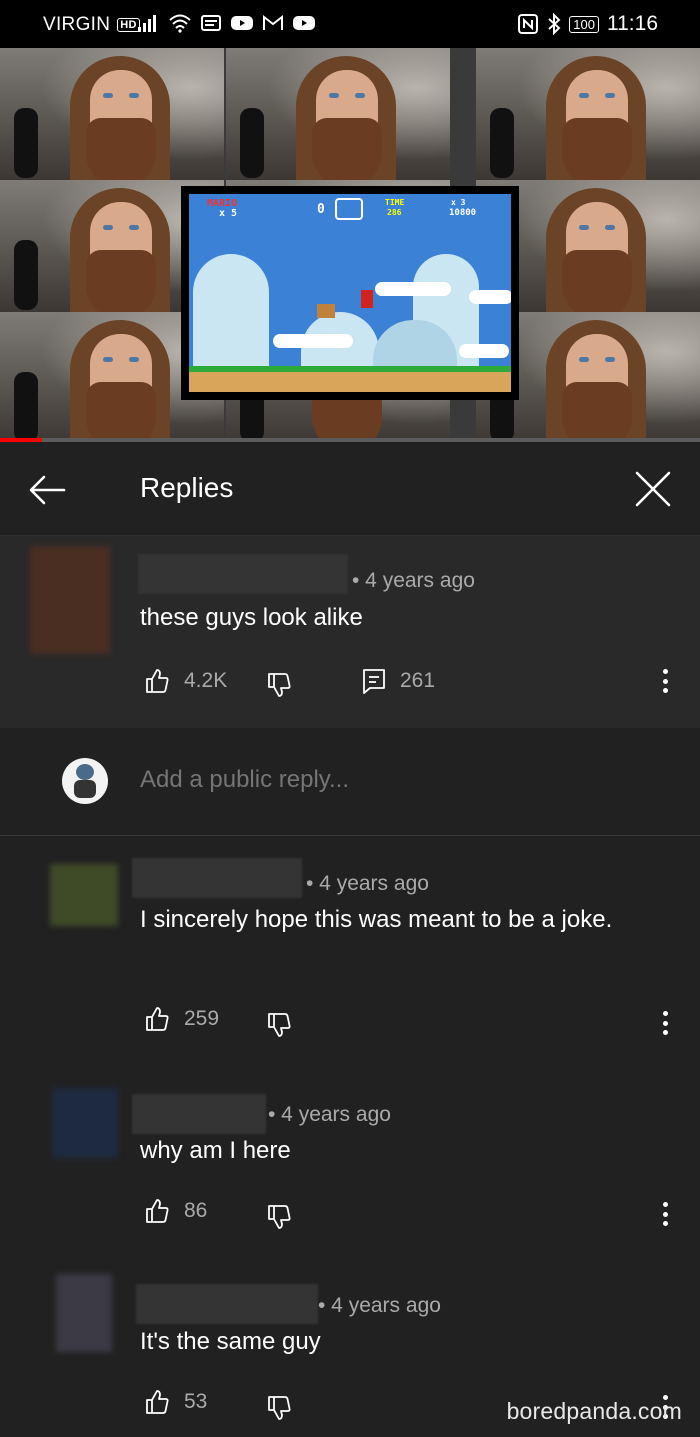 This screenshot has height=1437, width=700. Describe the element at coordinates (273, 22) in the screenshot. I see `gmail-icon` at that location.